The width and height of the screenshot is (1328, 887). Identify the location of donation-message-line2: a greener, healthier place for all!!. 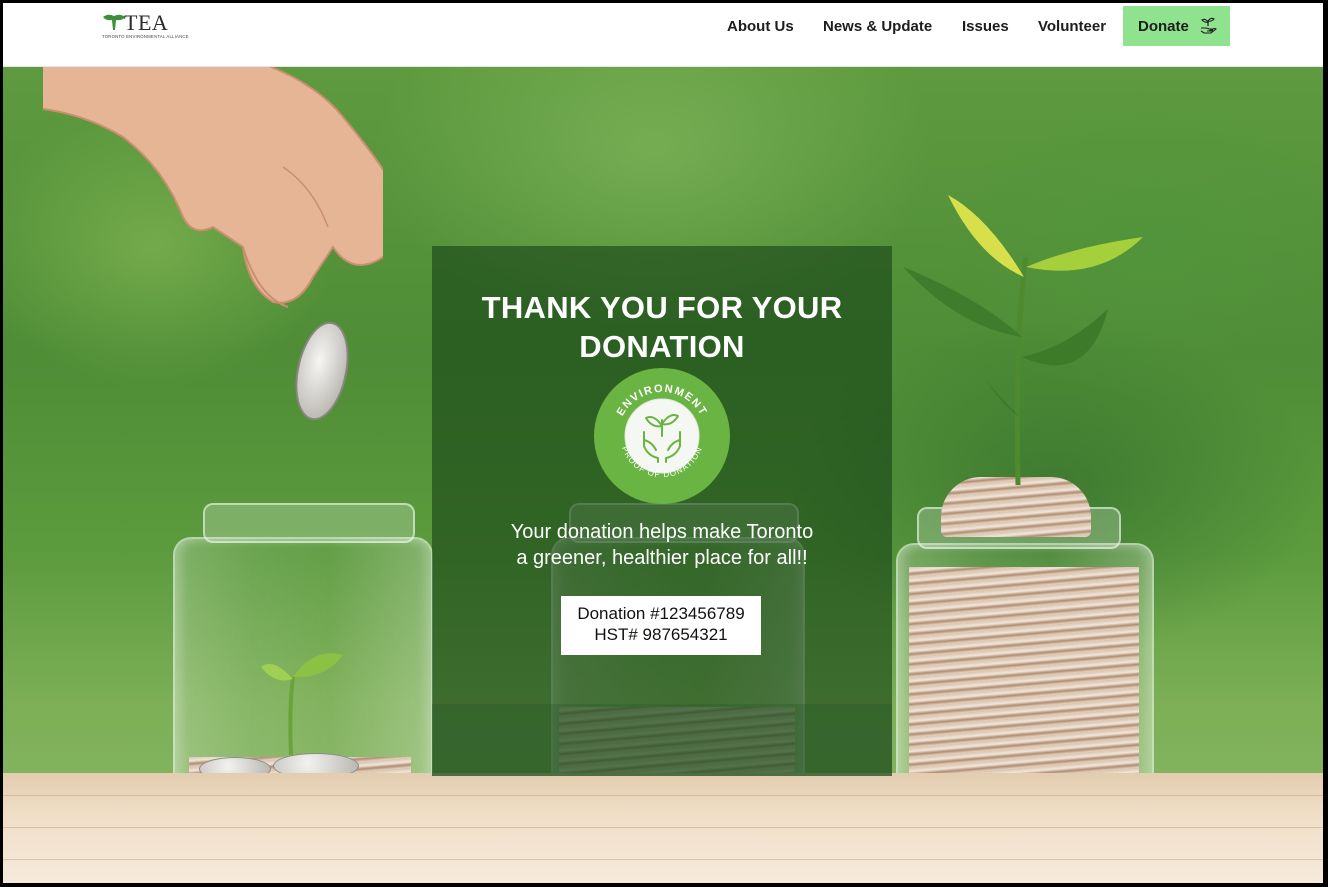
(662, 558).